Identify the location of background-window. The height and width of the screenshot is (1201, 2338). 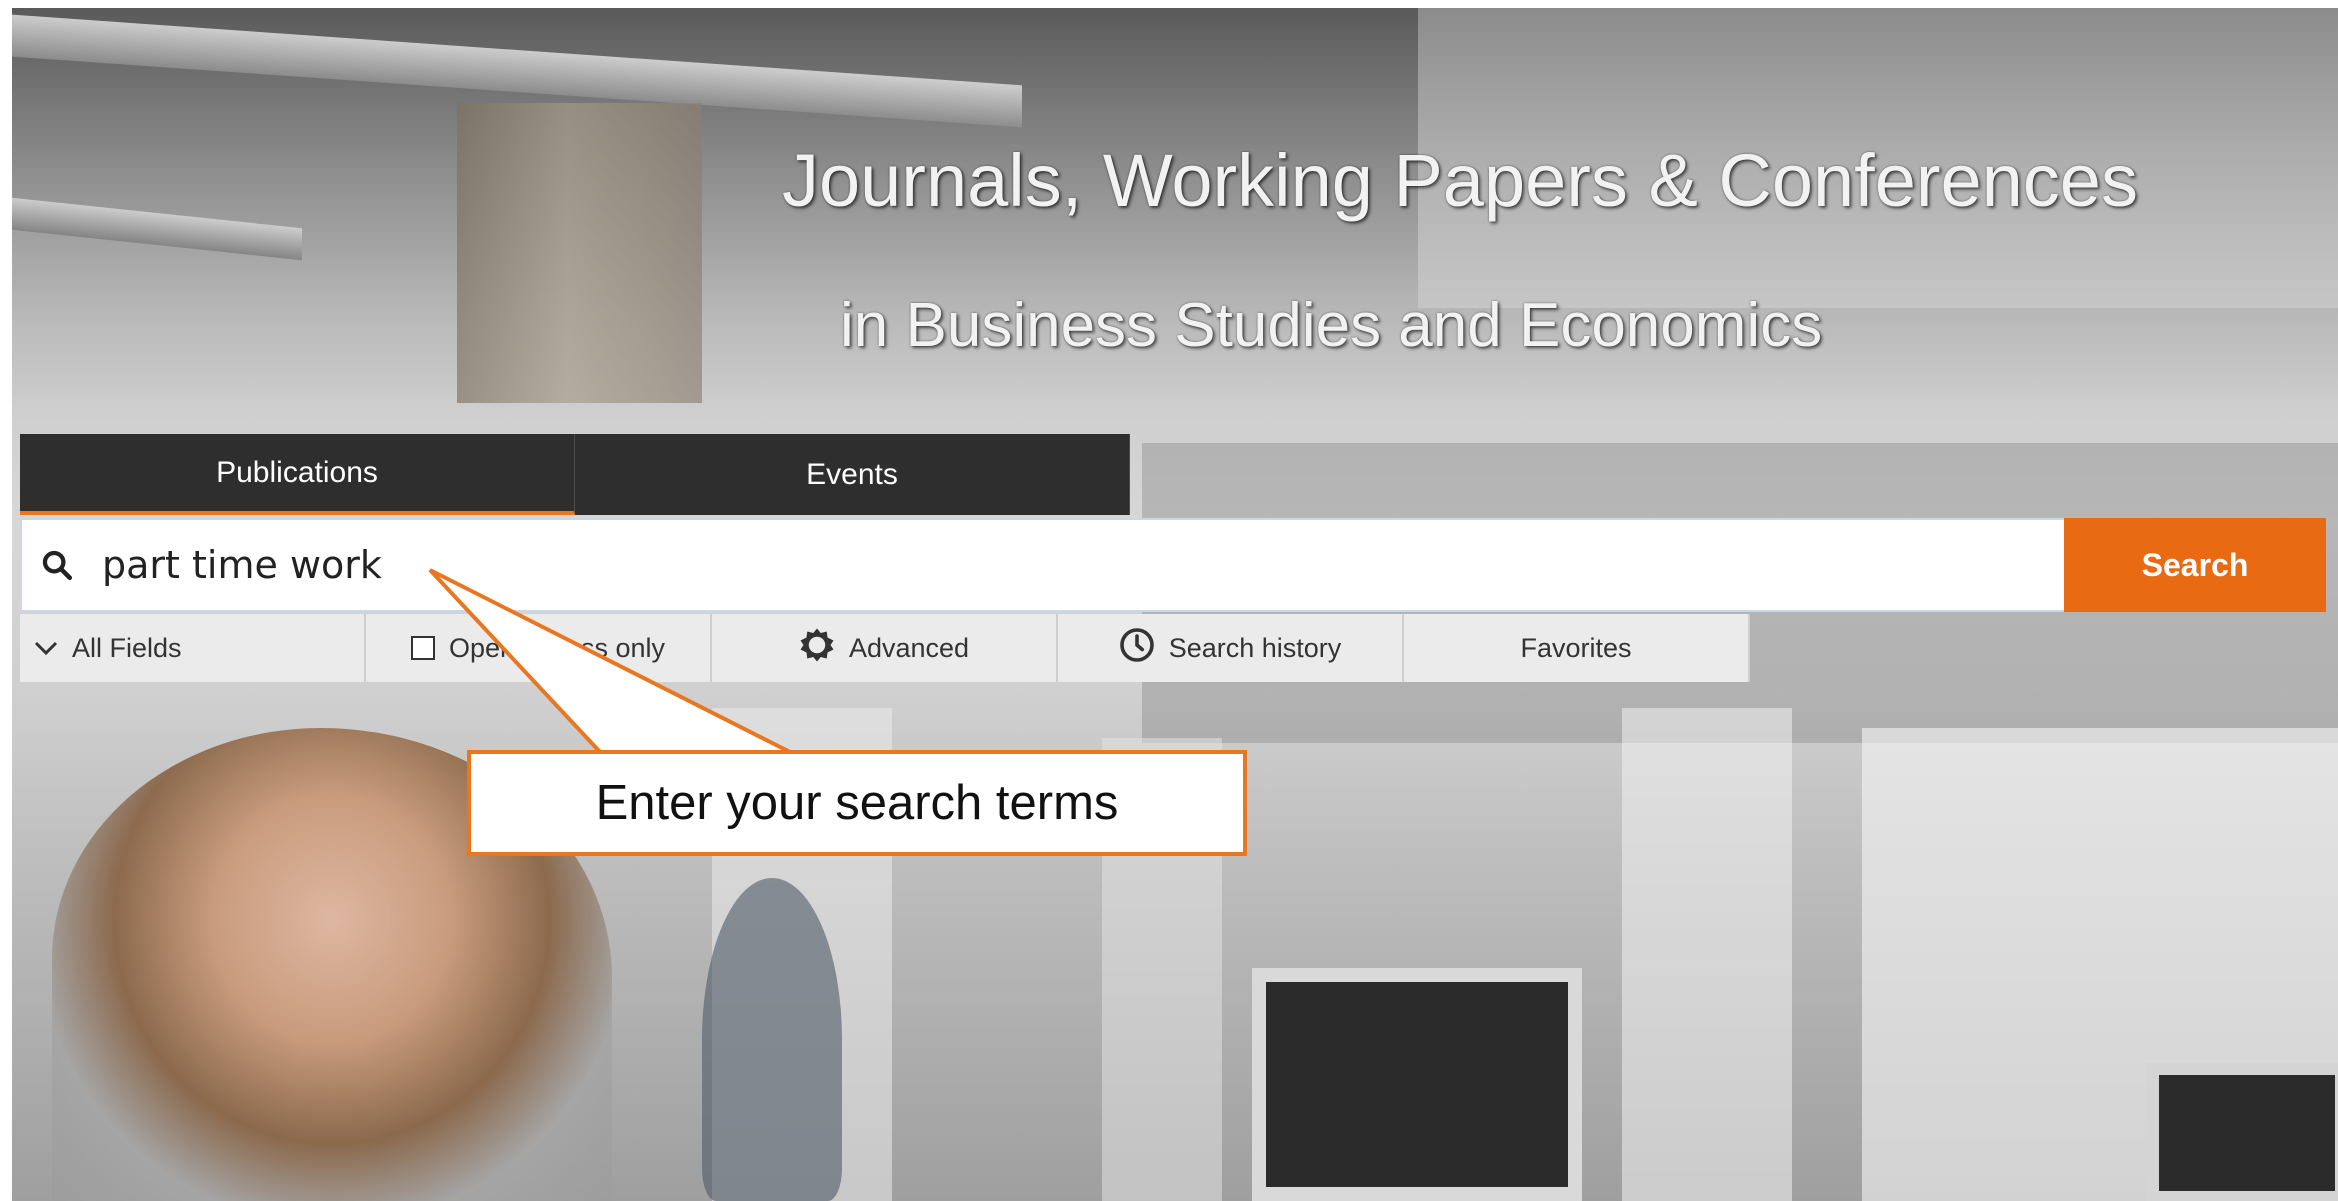
(1707, 954).